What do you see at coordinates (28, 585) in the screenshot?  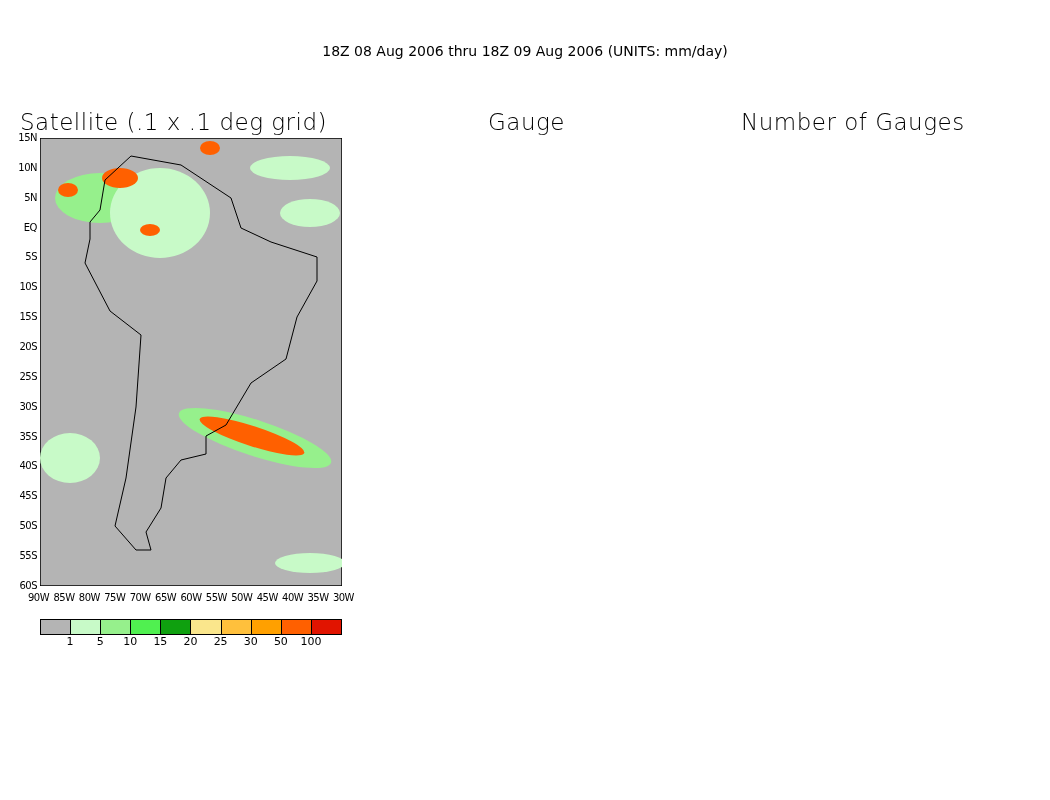 I see `latitude-label: 60S` at bounding box center [28, 585].